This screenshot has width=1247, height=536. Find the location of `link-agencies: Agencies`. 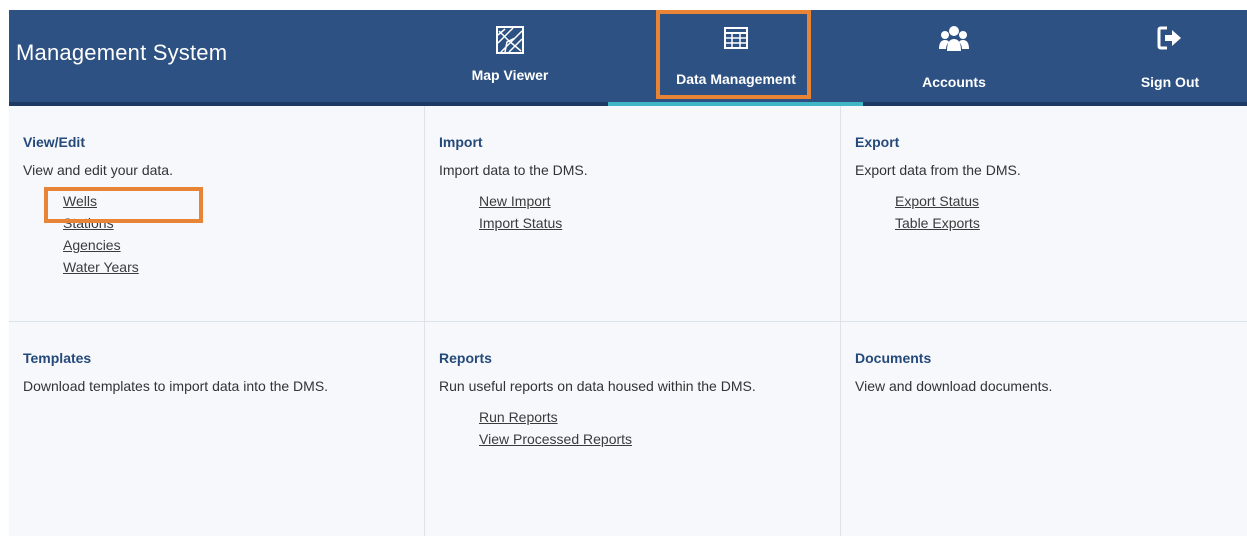

link-agencies: Agencies is located at coordinates (92, 245).